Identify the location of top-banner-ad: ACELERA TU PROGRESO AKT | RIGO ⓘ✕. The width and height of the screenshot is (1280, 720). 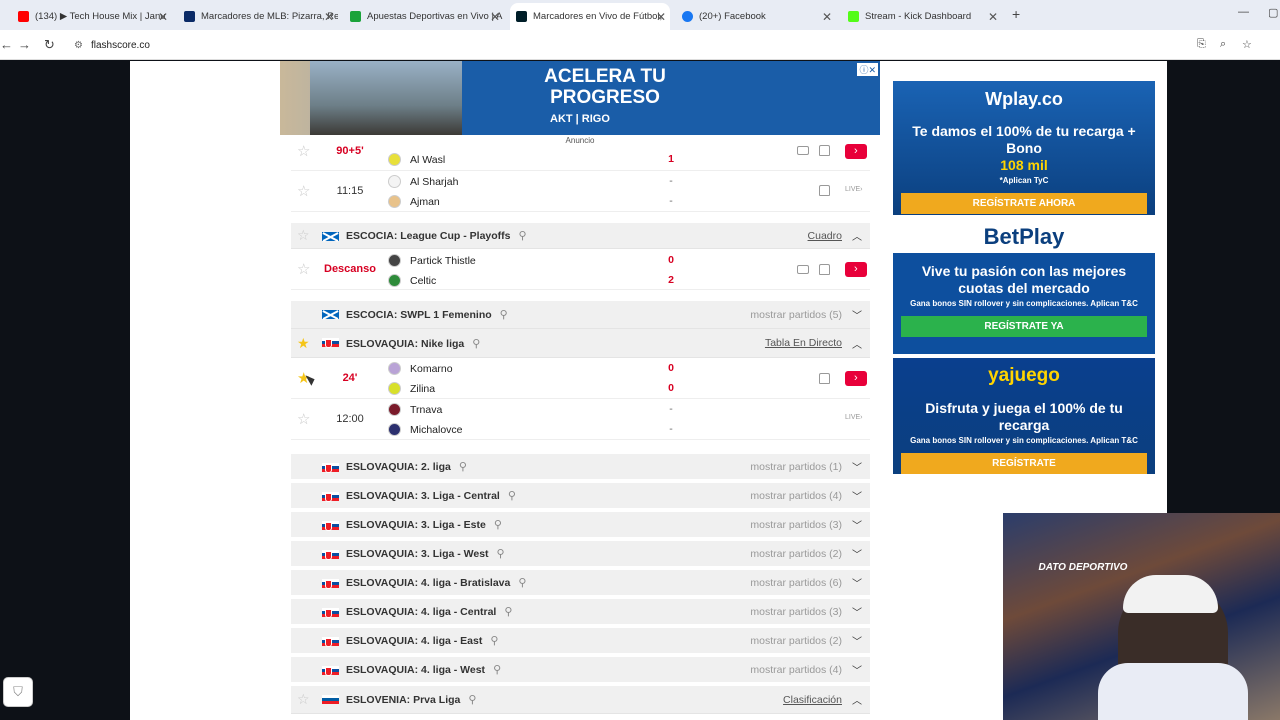
(580, 98).